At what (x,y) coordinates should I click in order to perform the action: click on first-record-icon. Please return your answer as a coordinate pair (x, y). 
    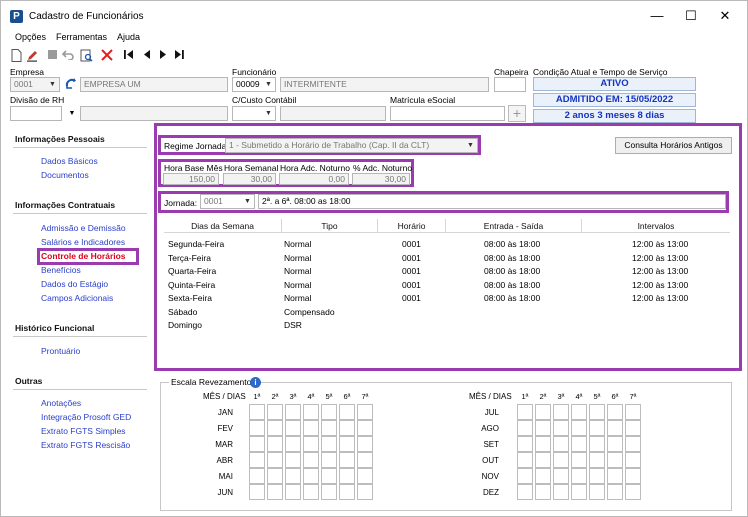
    Looking at the image, I should click on (128, 55).